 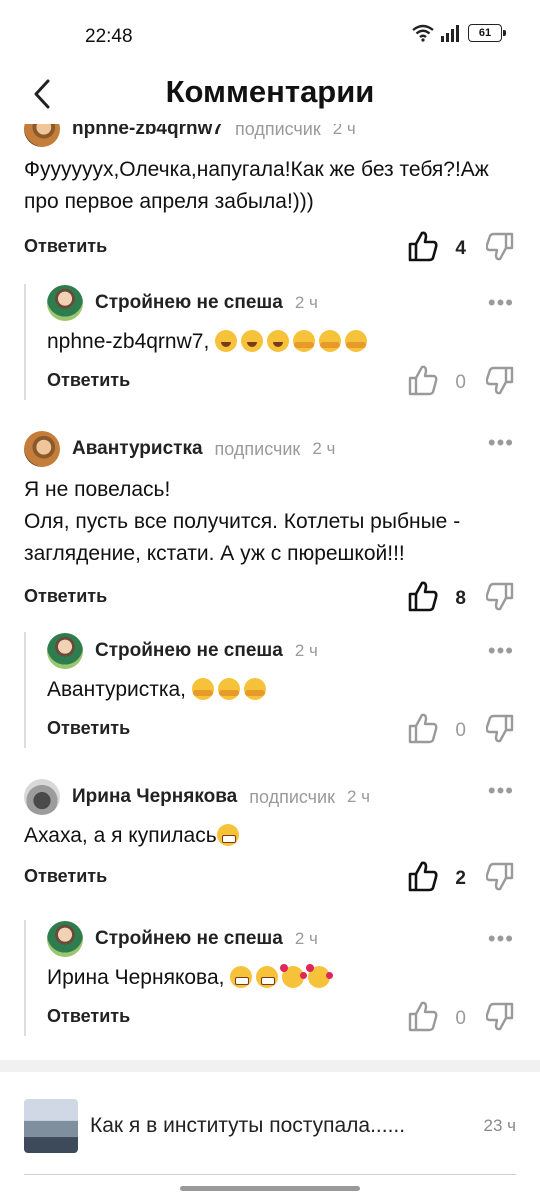 I want to click on comment-text: Ахаха, а я купилась, so click(x=270, y=836).